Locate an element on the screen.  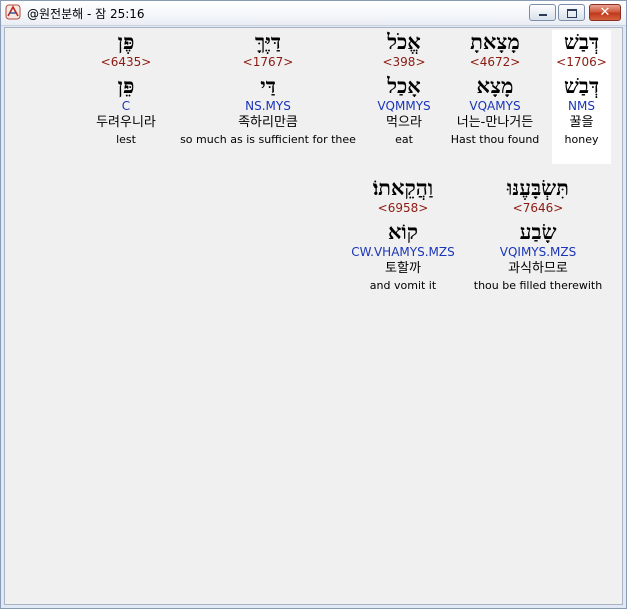
close-icon: ✕ is located at coordinates (605, 12).